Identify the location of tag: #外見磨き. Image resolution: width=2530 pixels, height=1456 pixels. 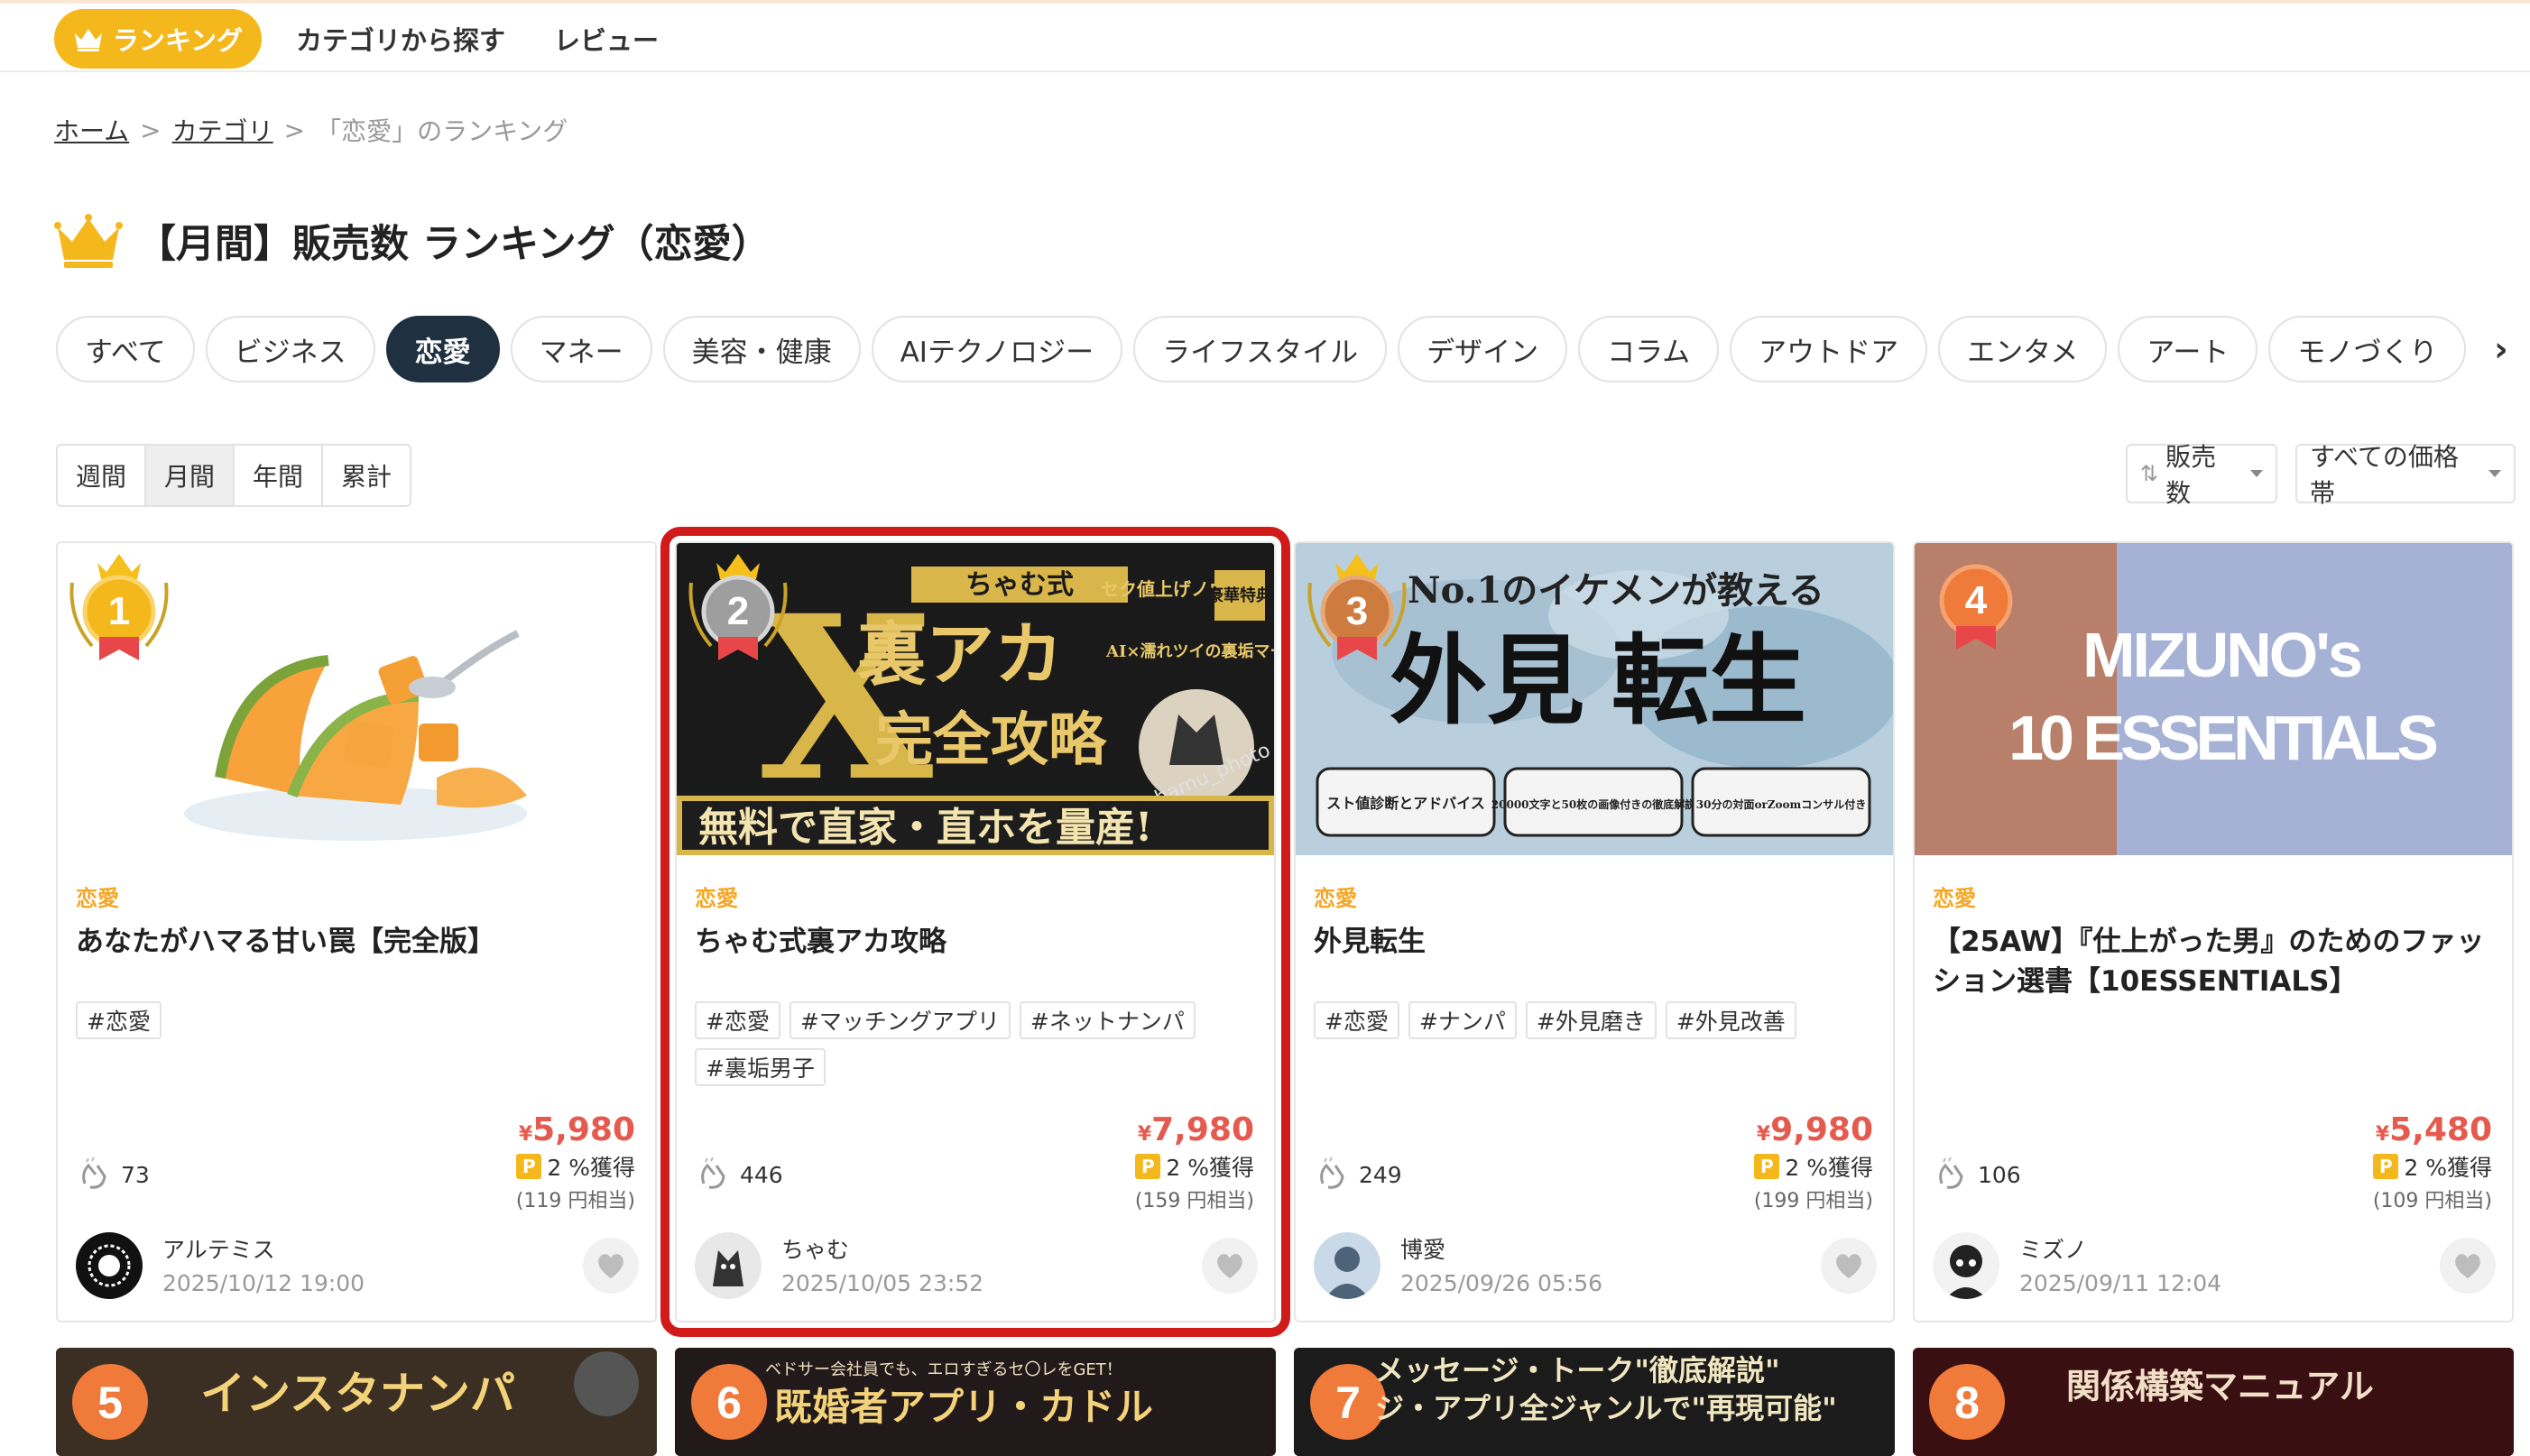
(1591, 1020).